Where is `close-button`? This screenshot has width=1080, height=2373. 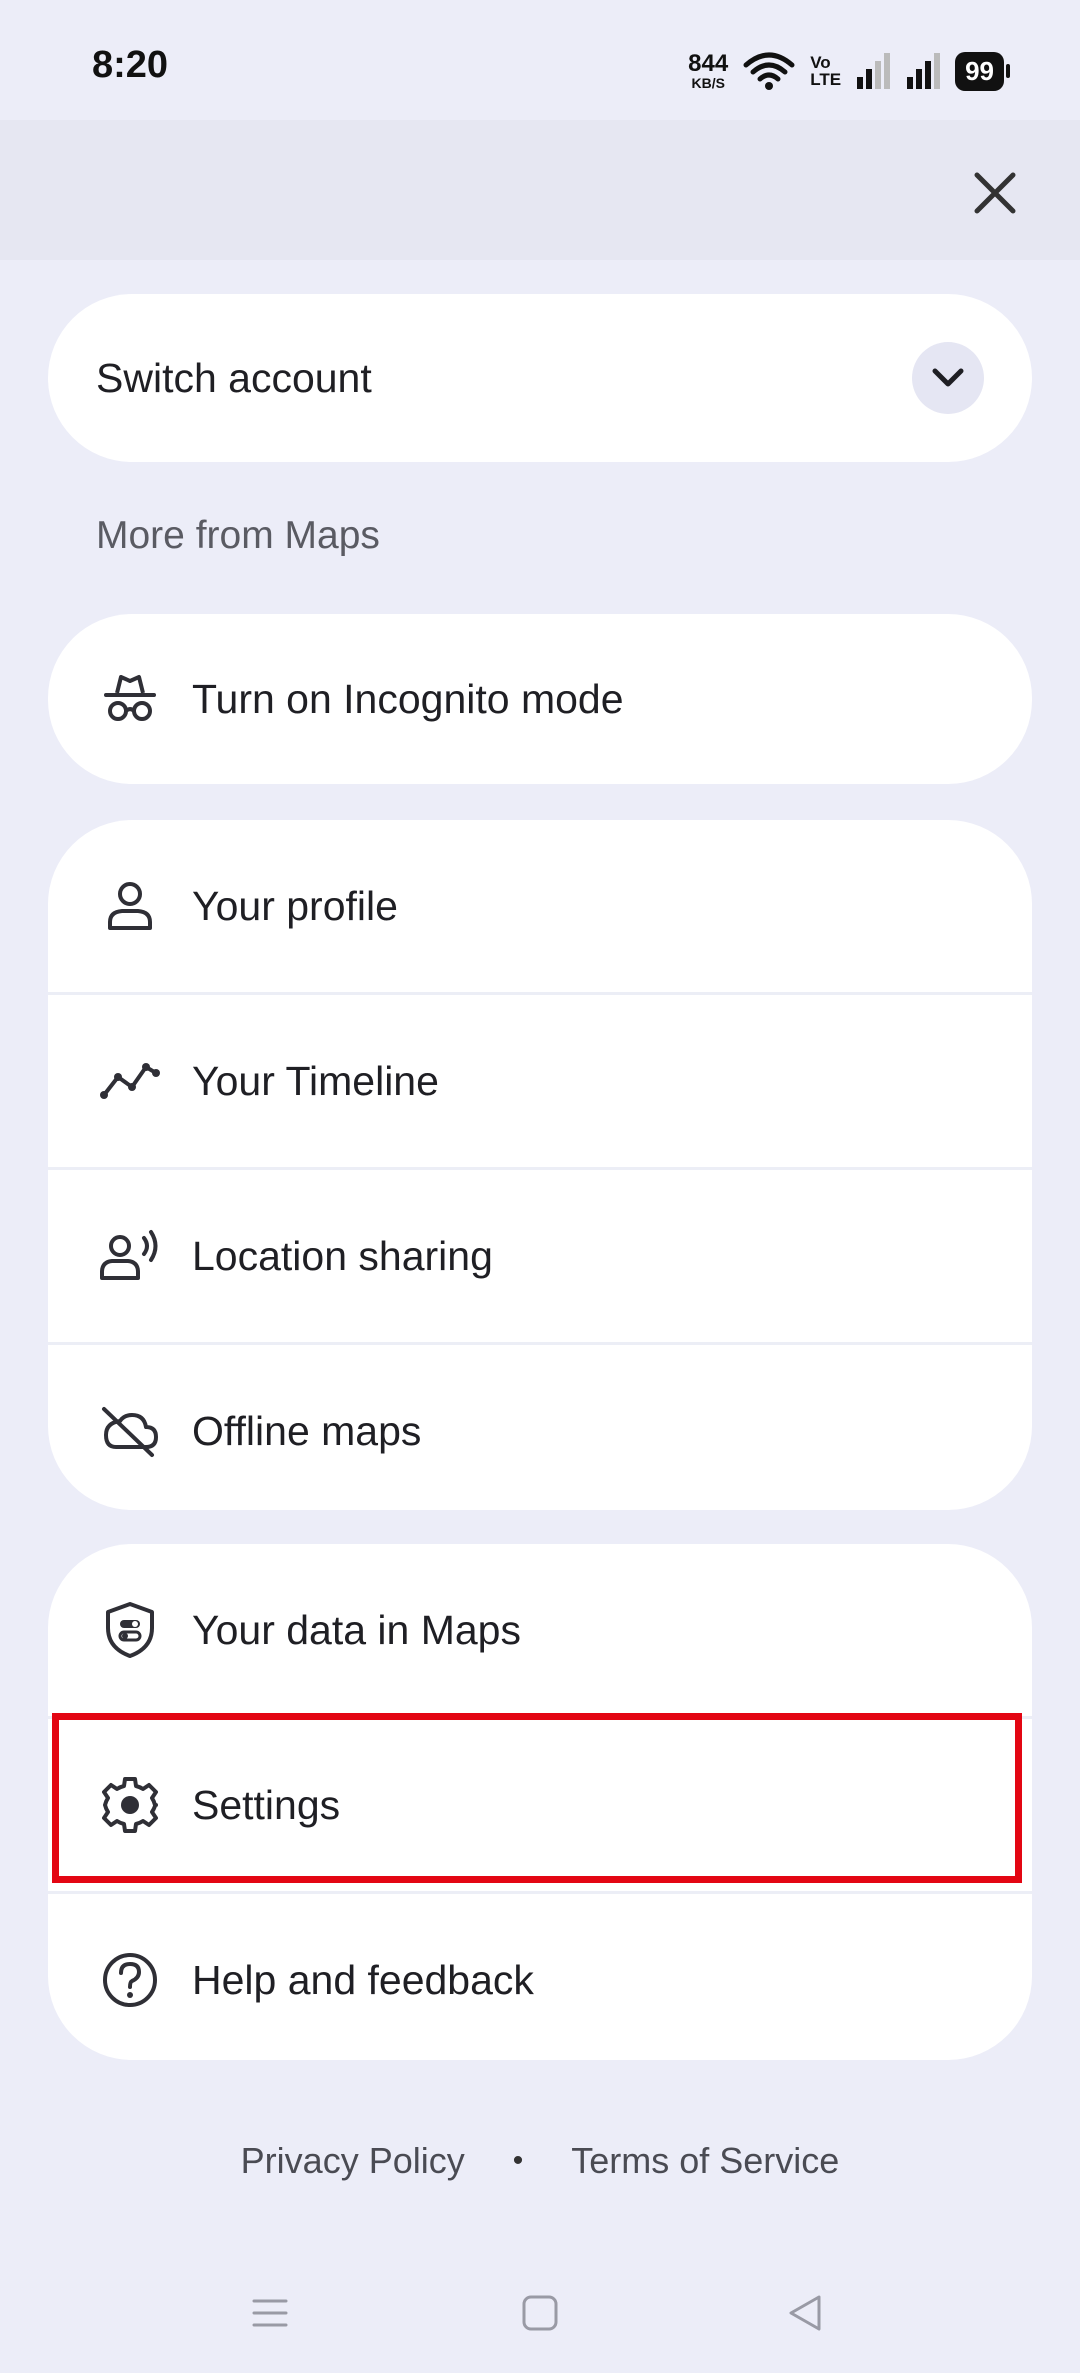
close-button is located at coordinates (995, 193).